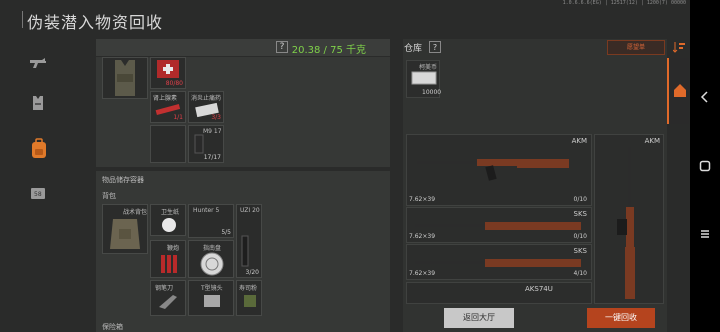 Image resolution: width=720 pixels, height=332 pixels. Describe the element at coordinates (422, 273) in the screenshot. I see `sks2-caliber: 7.62×39` at that location.